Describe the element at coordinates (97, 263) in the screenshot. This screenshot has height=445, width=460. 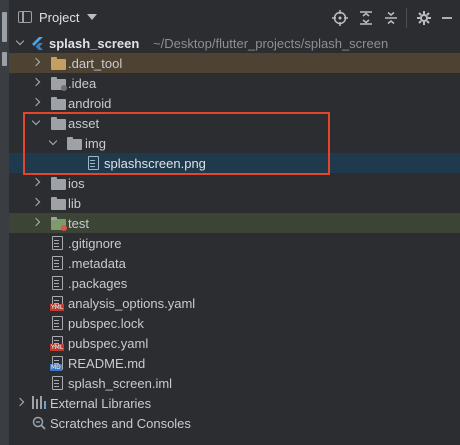
I see `tree-item-label: .metadata` at that location.